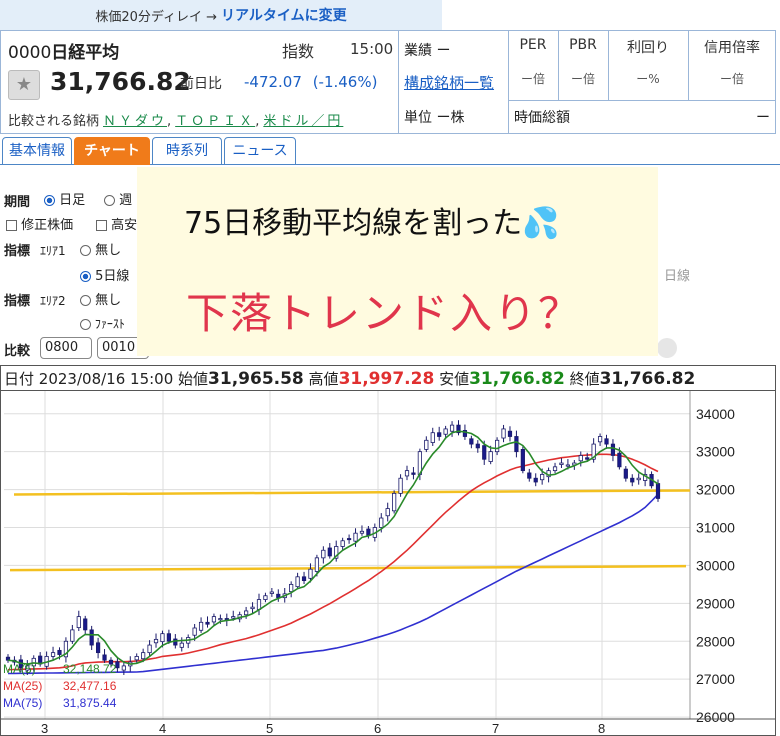 This screenshot has width=780, height=736. Describe the element at coordinates (345, 82) in the screenshot. I see `change-pct: (-1.46%)` at that location.